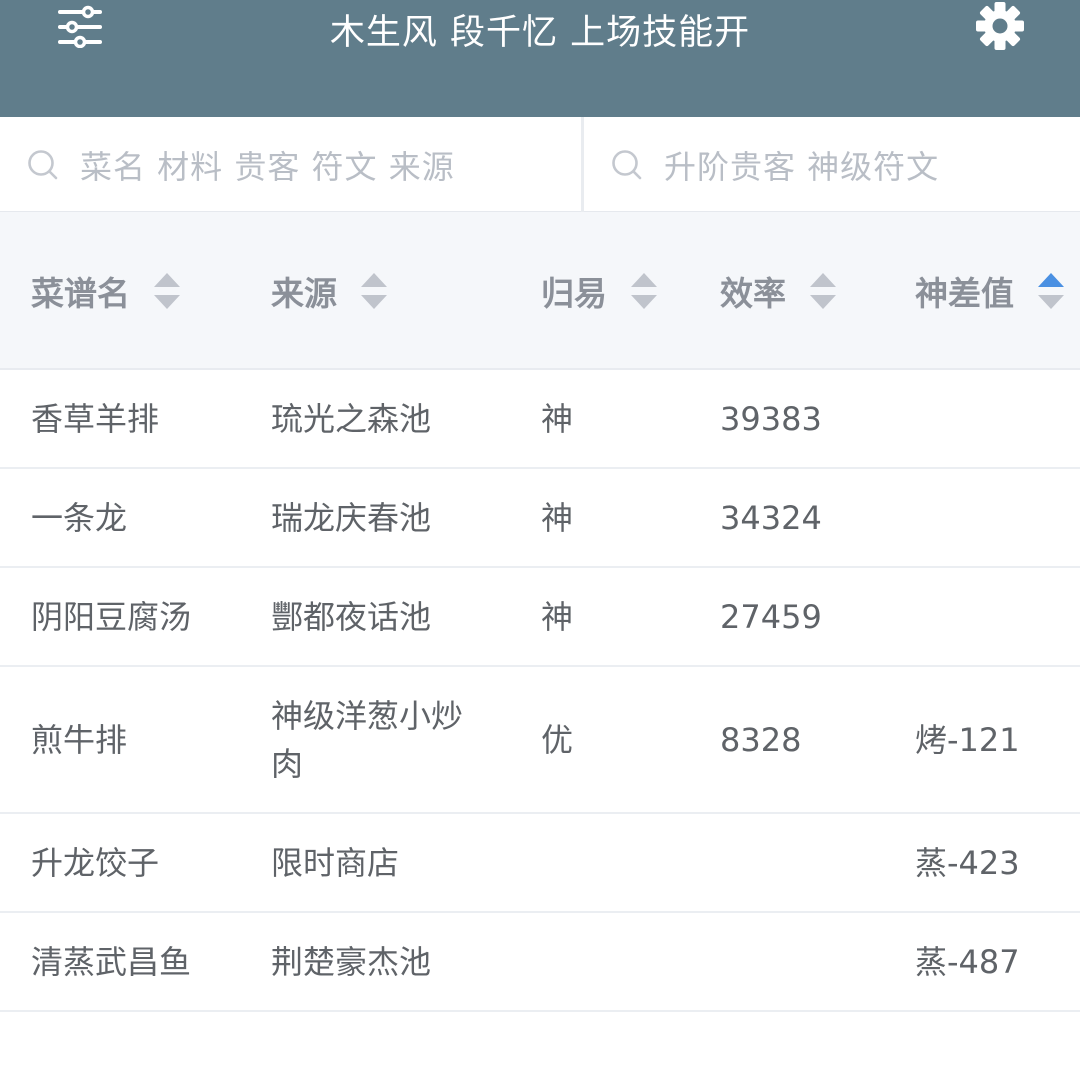 The width and height of the screenshot is (1080, 1080). I want to click on cell-recipe-name: 香草羊排, so click(95, 418).